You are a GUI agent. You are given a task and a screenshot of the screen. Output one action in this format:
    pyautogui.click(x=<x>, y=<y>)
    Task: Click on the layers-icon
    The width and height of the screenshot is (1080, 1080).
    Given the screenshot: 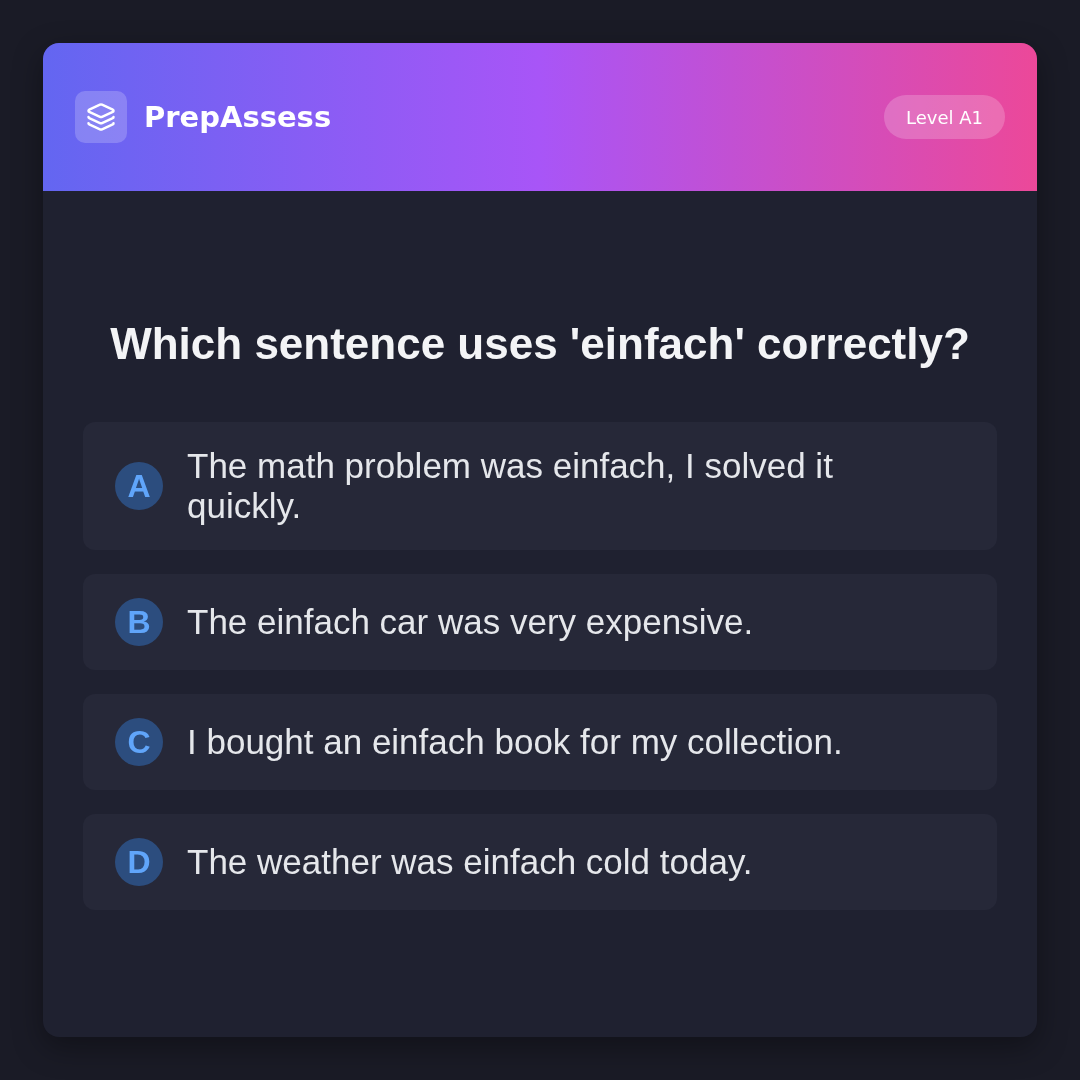 What is the action you would take?
    pyautogui.click(x=101, y=117)
    